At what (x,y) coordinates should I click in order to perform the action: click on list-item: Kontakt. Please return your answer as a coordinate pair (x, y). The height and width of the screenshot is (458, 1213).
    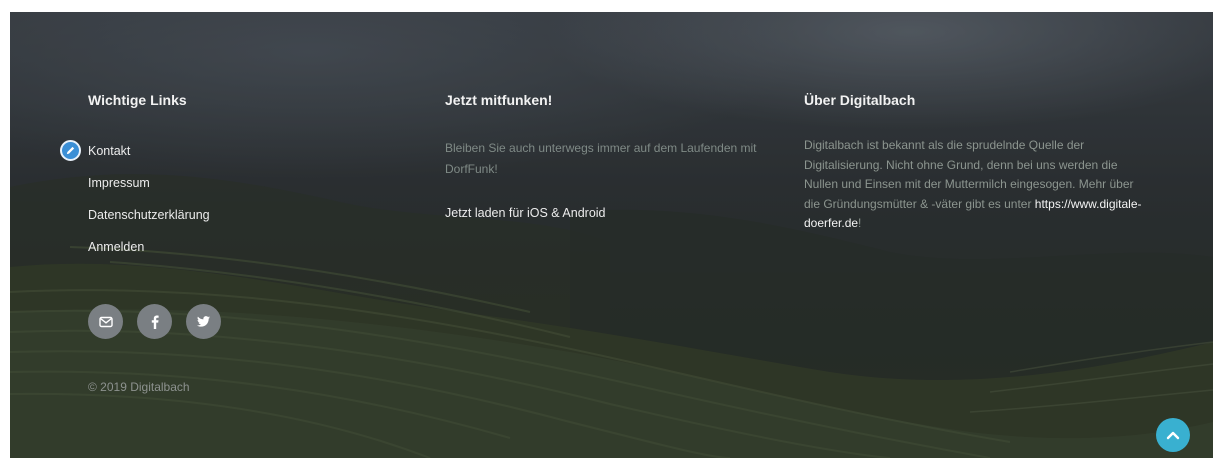
    Looking at the image, I should click on (135, 157).